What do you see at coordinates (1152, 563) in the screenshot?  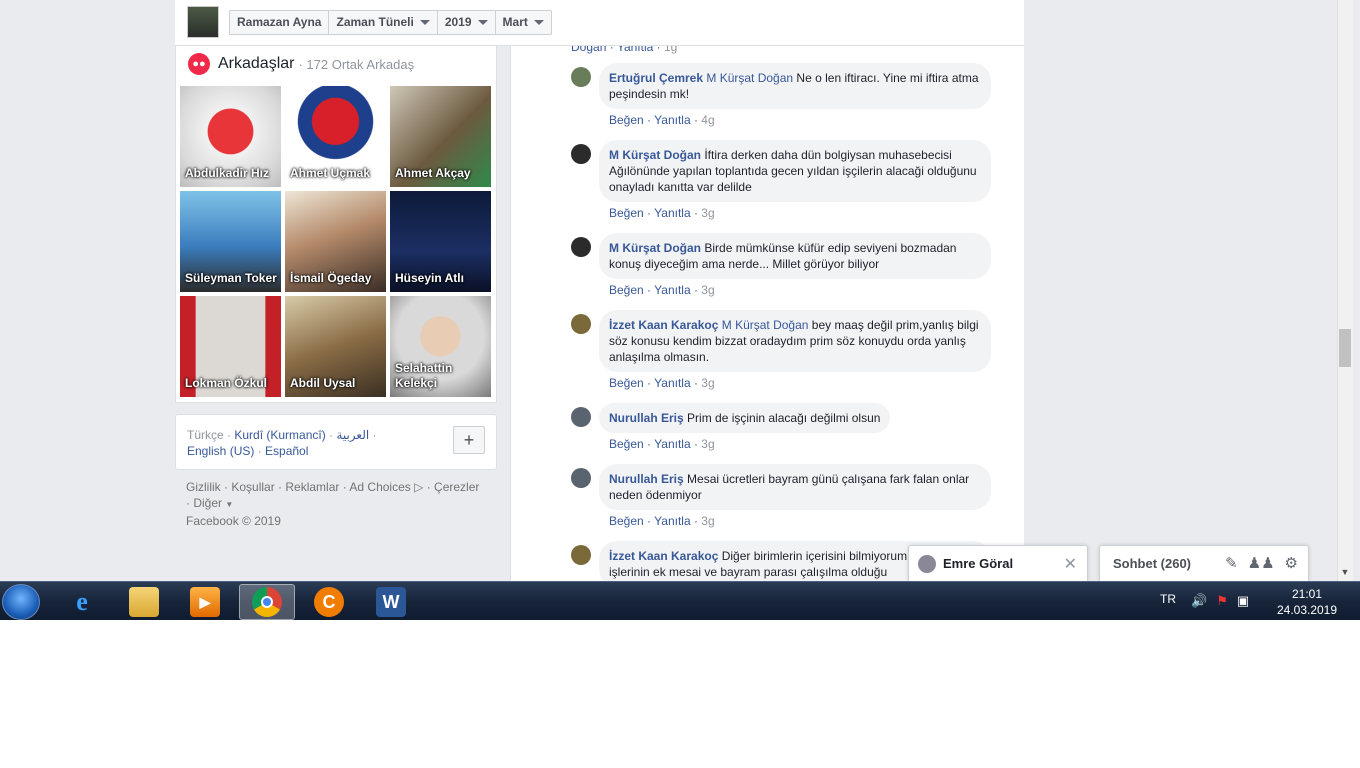 I see `chat-sidebar-title: Sohbet (260)` at bounding box center [1152, 563].